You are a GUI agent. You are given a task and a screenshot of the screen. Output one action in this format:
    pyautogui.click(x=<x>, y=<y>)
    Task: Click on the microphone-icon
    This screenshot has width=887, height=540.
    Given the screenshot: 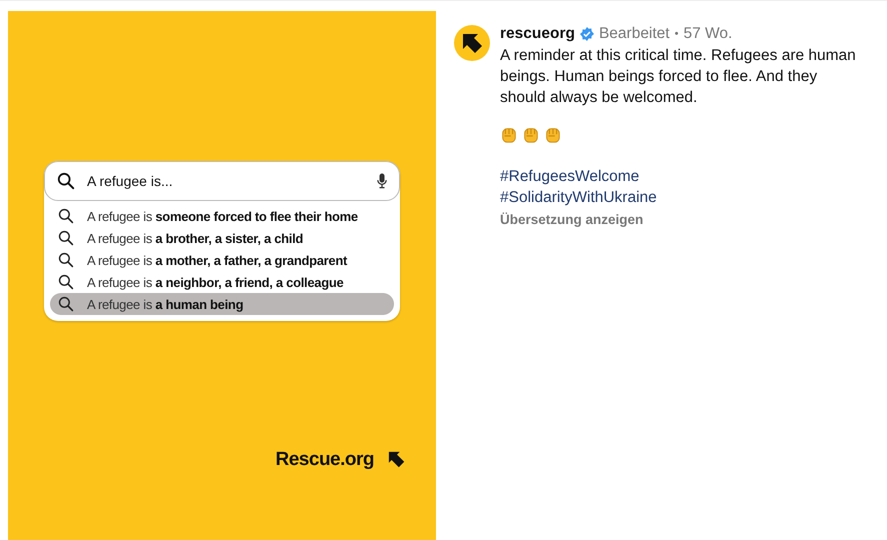 What is the action you would take?
    pyautogui.click(x=382, y=181)
    